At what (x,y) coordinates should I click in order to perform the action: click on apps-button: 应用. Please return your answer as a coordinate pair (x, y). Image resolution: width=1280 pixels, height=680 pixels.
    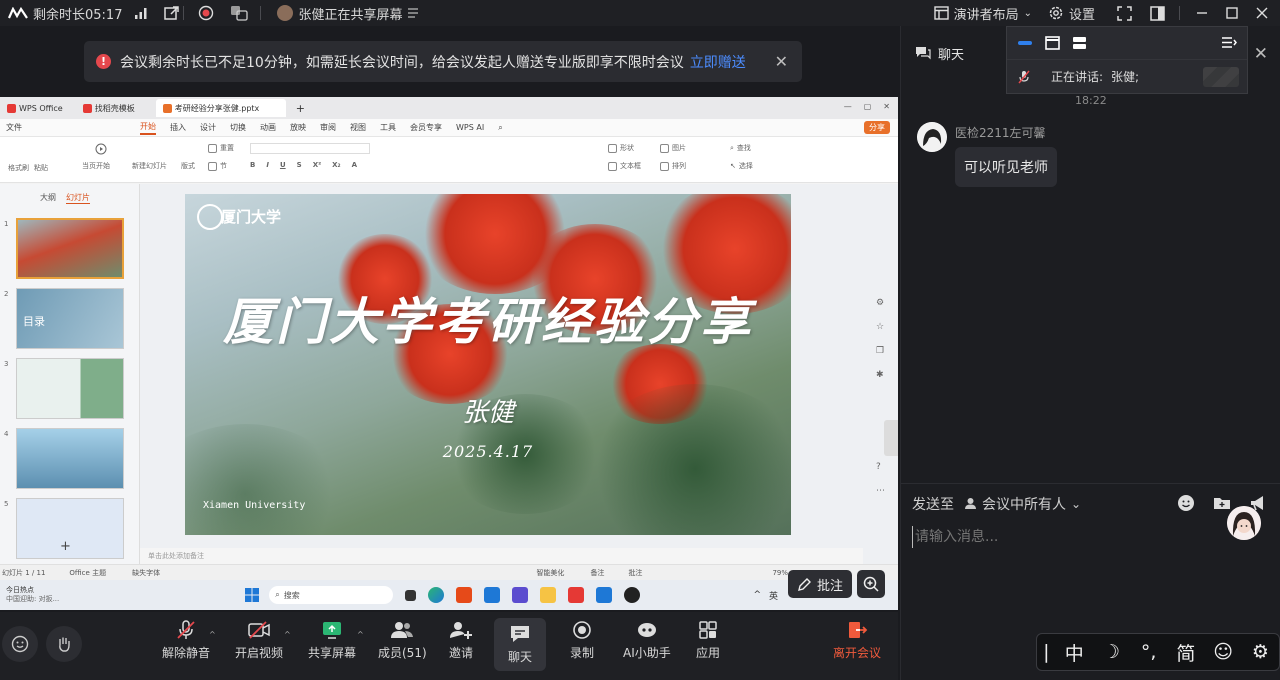
    Looking at the image, I should click on (708, 640).